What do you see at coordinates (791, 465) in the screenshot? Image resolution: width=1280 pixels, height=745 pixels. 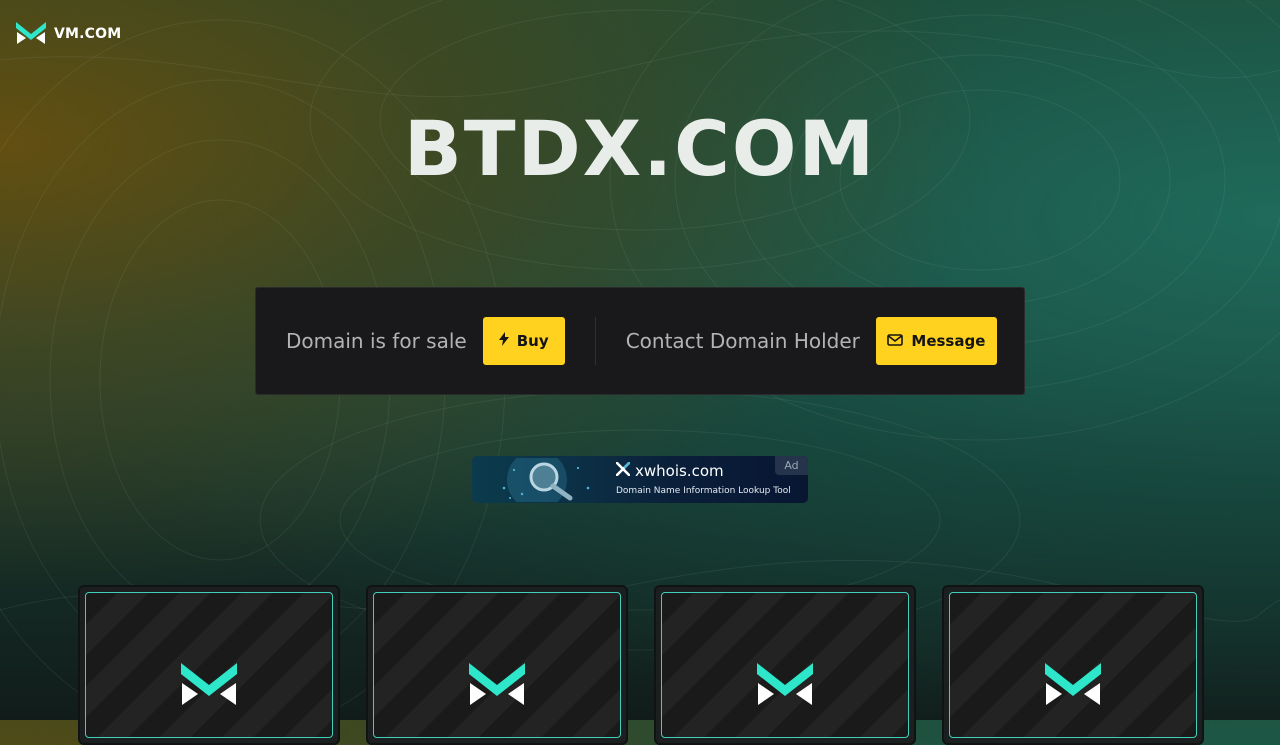 I see `ad-badge: Ad` at bounding box center [791, 465].